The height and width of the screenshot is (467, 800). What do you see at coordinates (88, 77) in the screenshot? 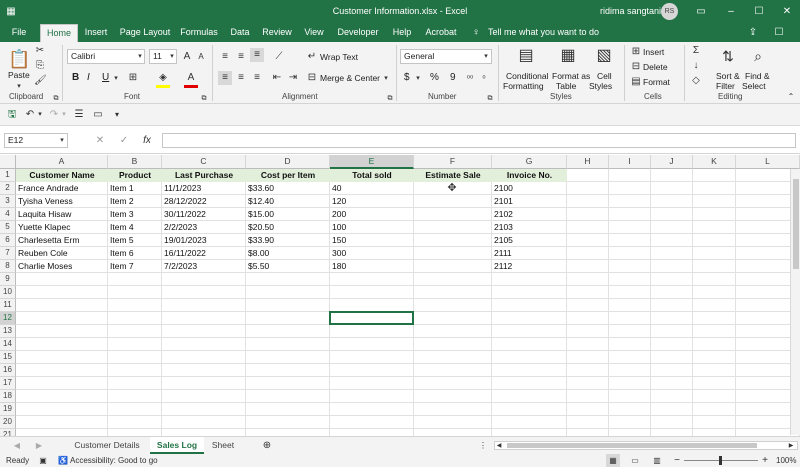
I see `italic-button: I` at bounding box center [88, 77].